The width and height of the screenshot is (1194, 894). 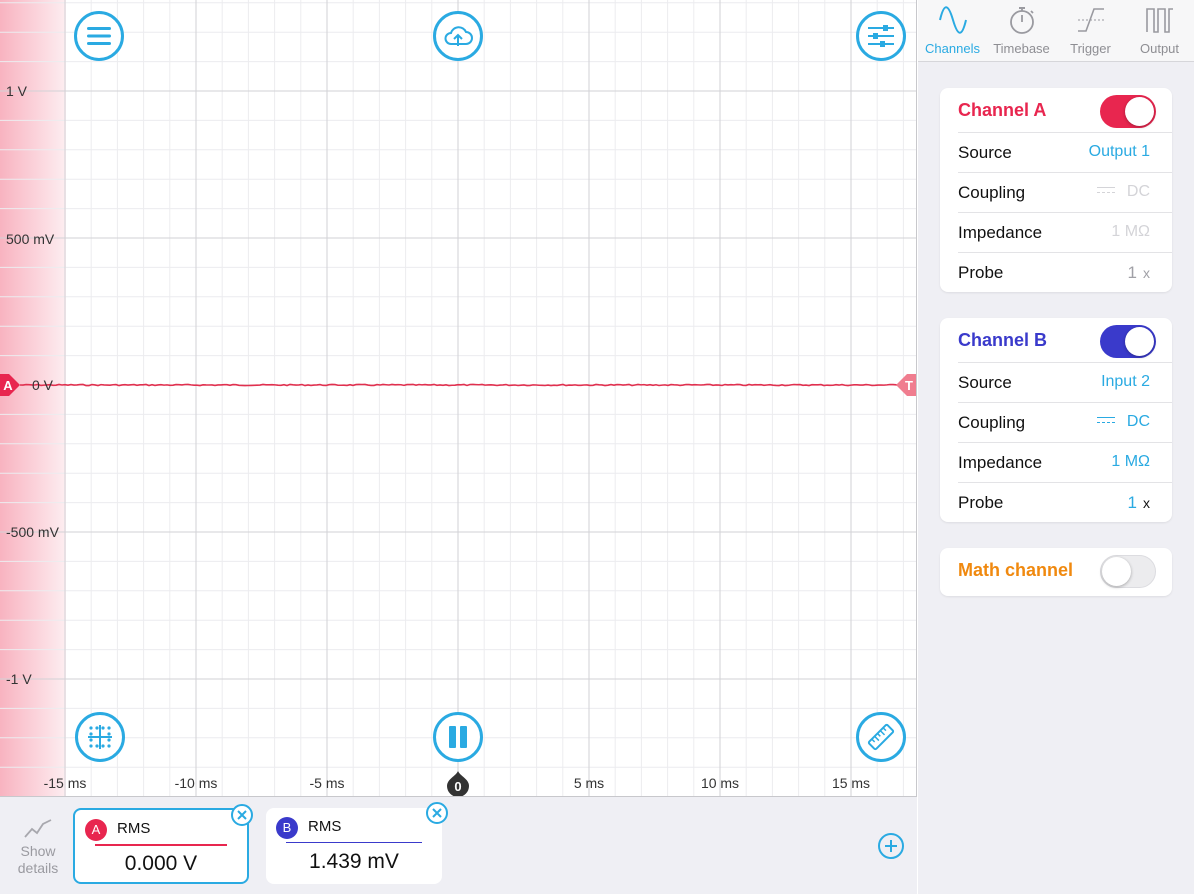 I want to click on math-channel-title: Math channel, so click(x=1016, y=570).